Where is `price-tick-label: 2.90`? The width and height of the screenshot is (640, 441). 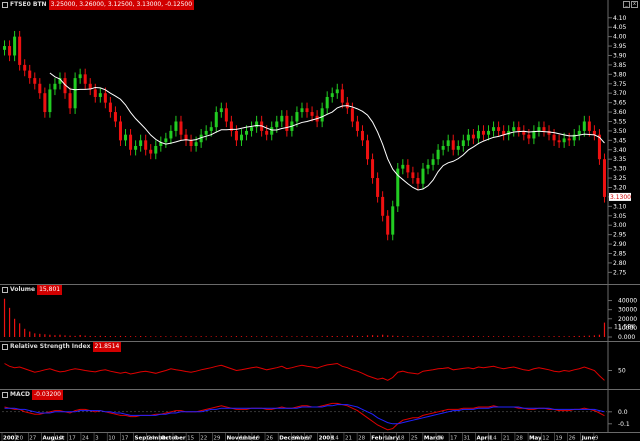
price-tick-label: 2.90 is located at coordinates (620, 244).